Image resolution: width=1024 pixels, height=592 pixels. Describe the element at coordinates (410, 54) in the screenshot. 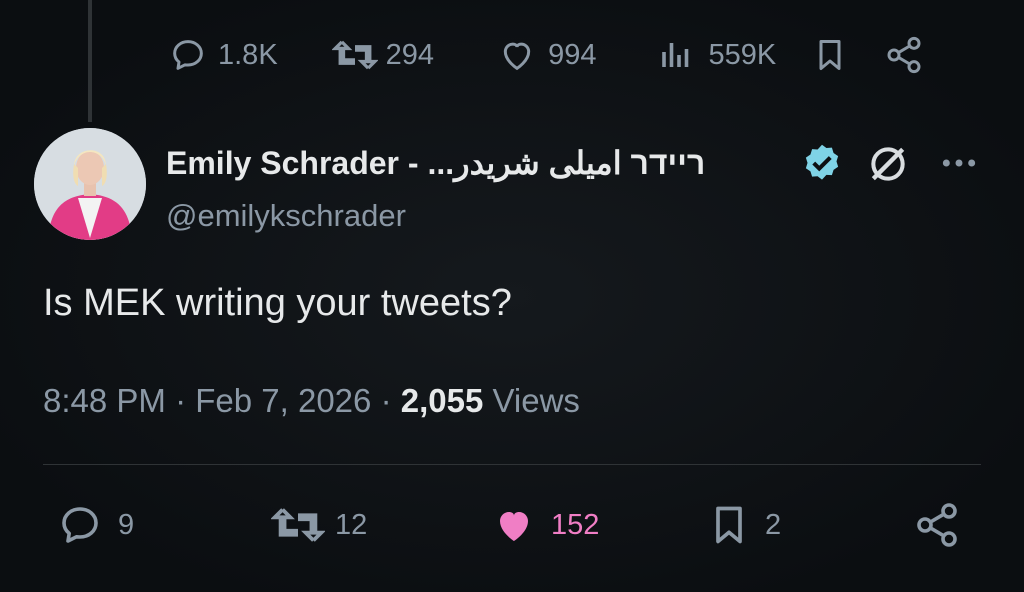

I see `parent-repost-count: 294` at that location.